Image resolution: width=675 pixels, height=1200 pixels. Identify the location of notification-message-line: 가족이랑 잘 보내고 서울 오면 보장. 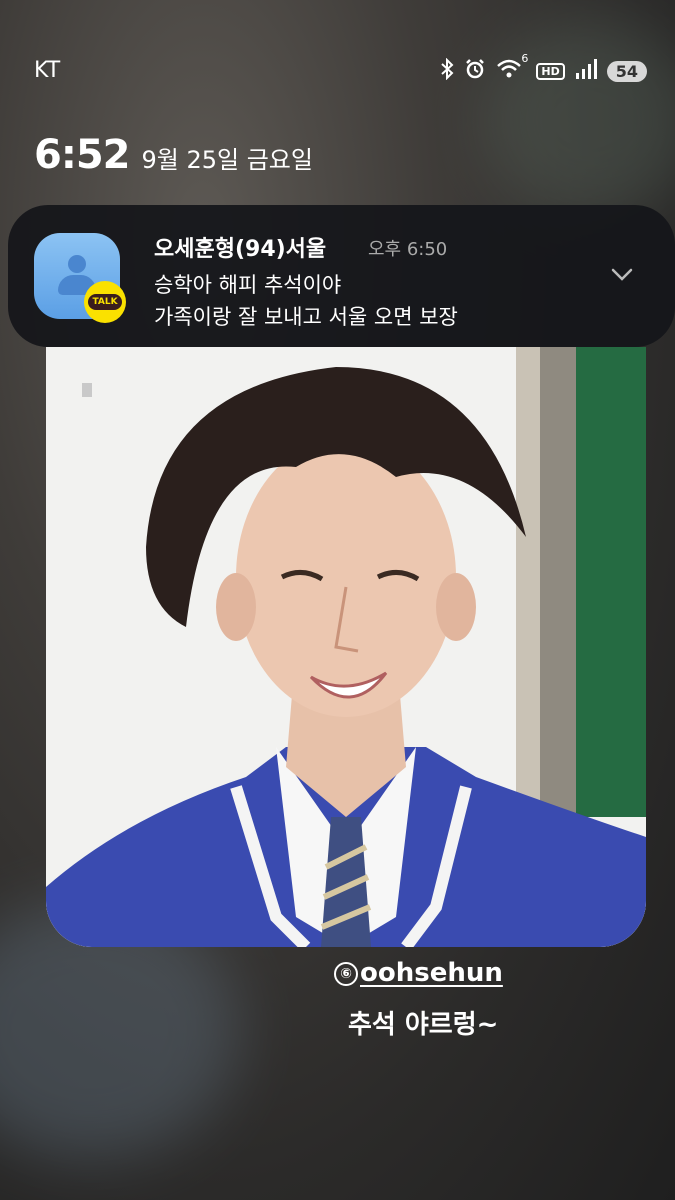
(306, 317).